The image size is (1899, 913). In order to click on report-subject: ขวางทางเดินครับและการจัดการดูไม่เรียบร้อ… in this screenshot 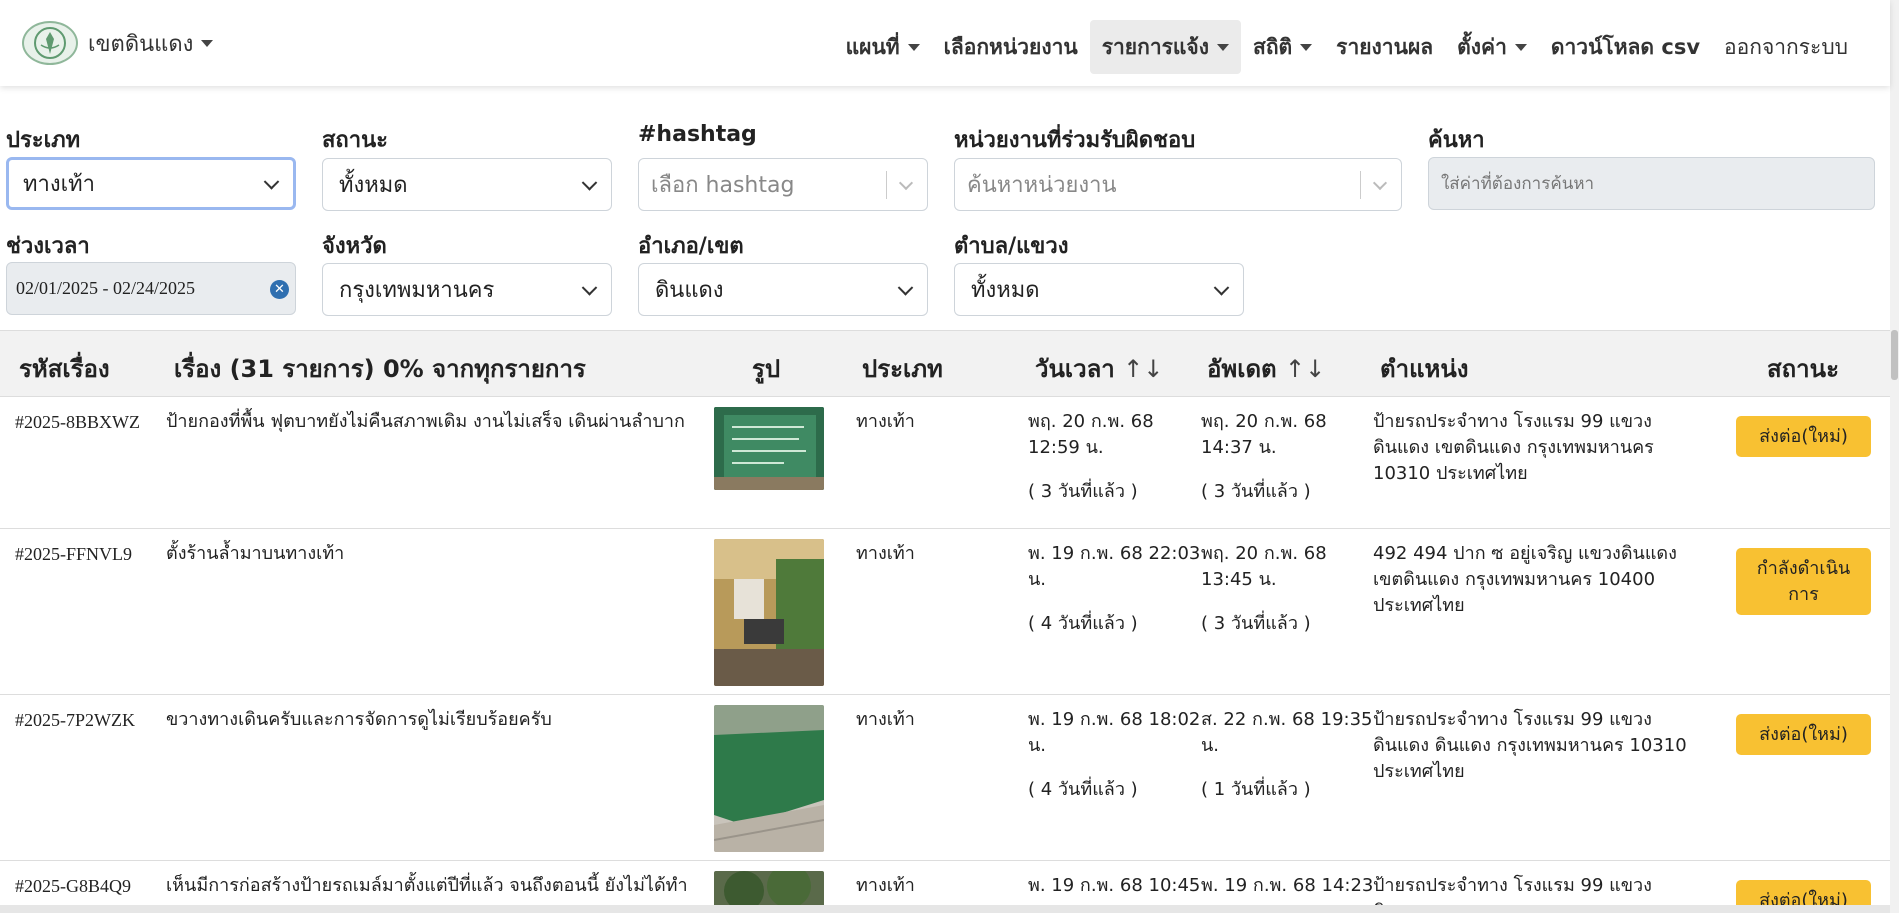, I will do `click(436, 720)`.